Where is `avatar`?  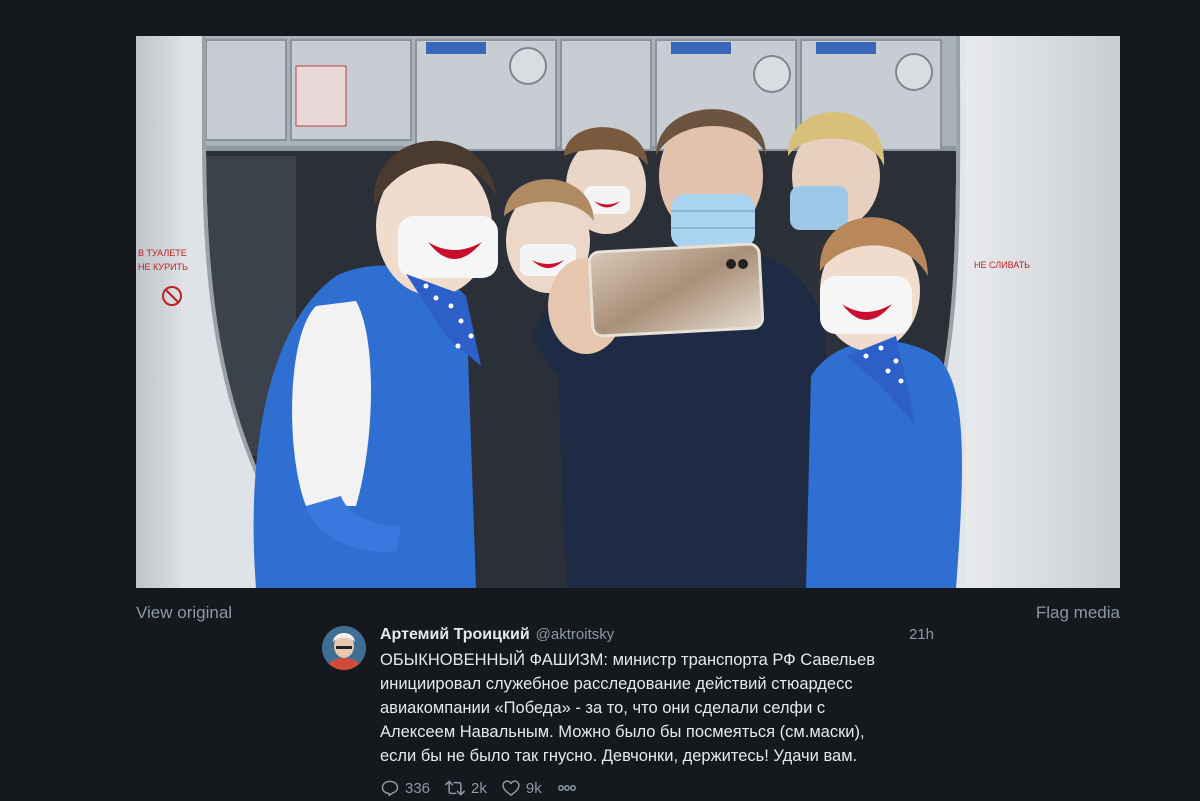 avatar is located at coordinates (344, 648).